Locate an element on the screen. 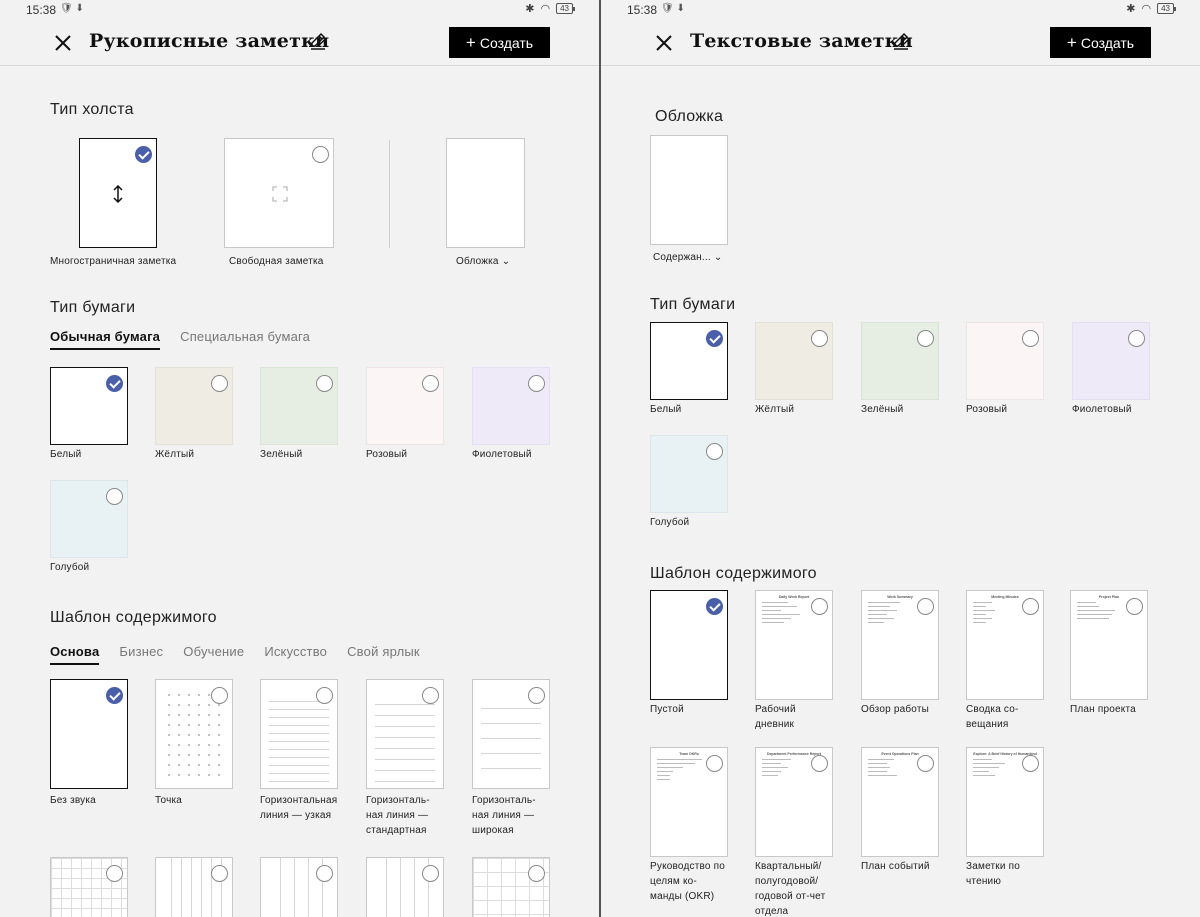 Image resolution: width=1200 pixels, height=917 pixels. cover-dropdown: Обложка ⌄ is located at coordinates (483, 261).